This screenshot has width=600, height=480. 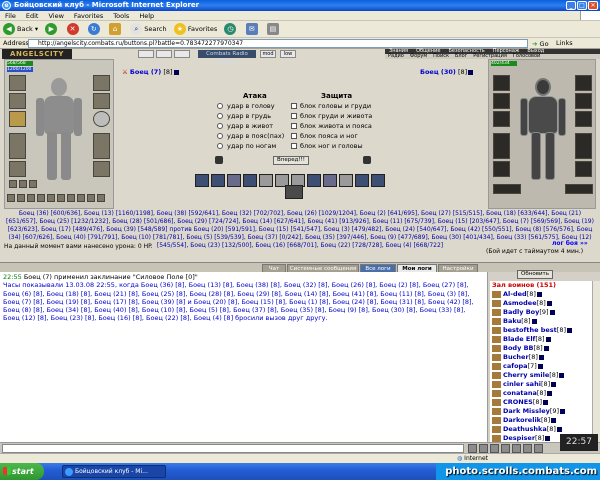 I want to click on list-item: Dark Missley[9], so click(x=546, y=411).